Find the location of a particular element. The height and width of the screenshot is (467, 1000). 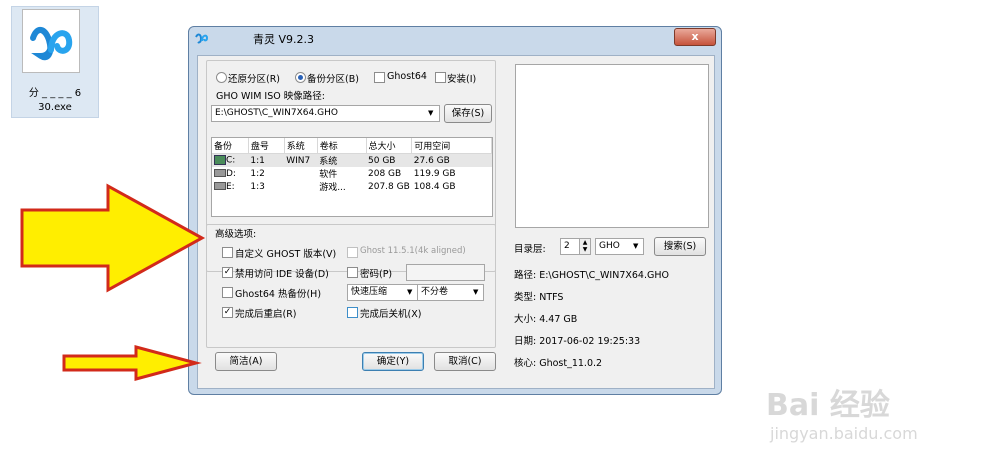

watermark-url: jingyan.baidu.com is located at coordinates (844, 433).